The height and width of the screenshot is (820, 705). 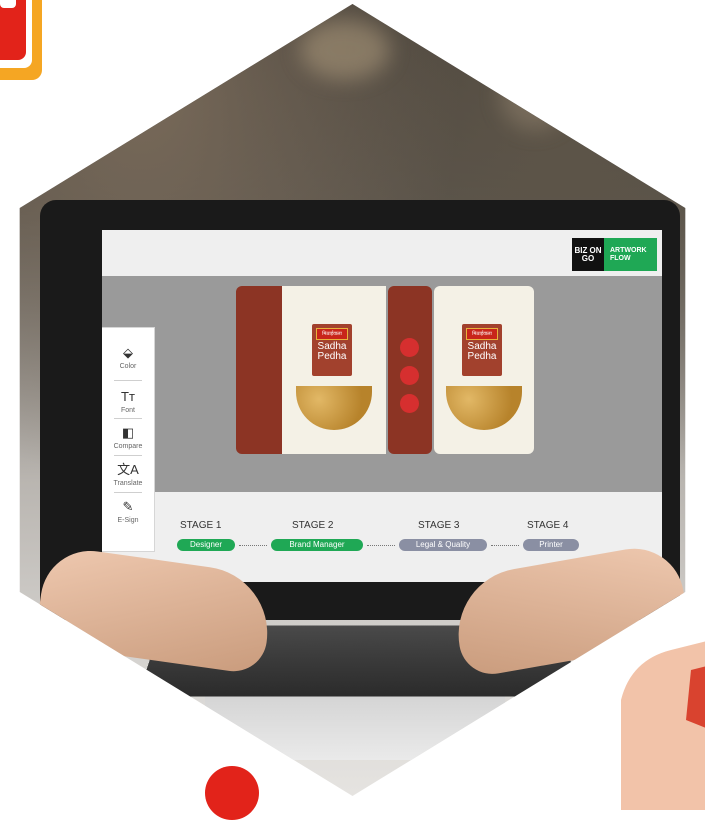 I want to click on tool-label: E-Sign, so click(x=128, y=520).